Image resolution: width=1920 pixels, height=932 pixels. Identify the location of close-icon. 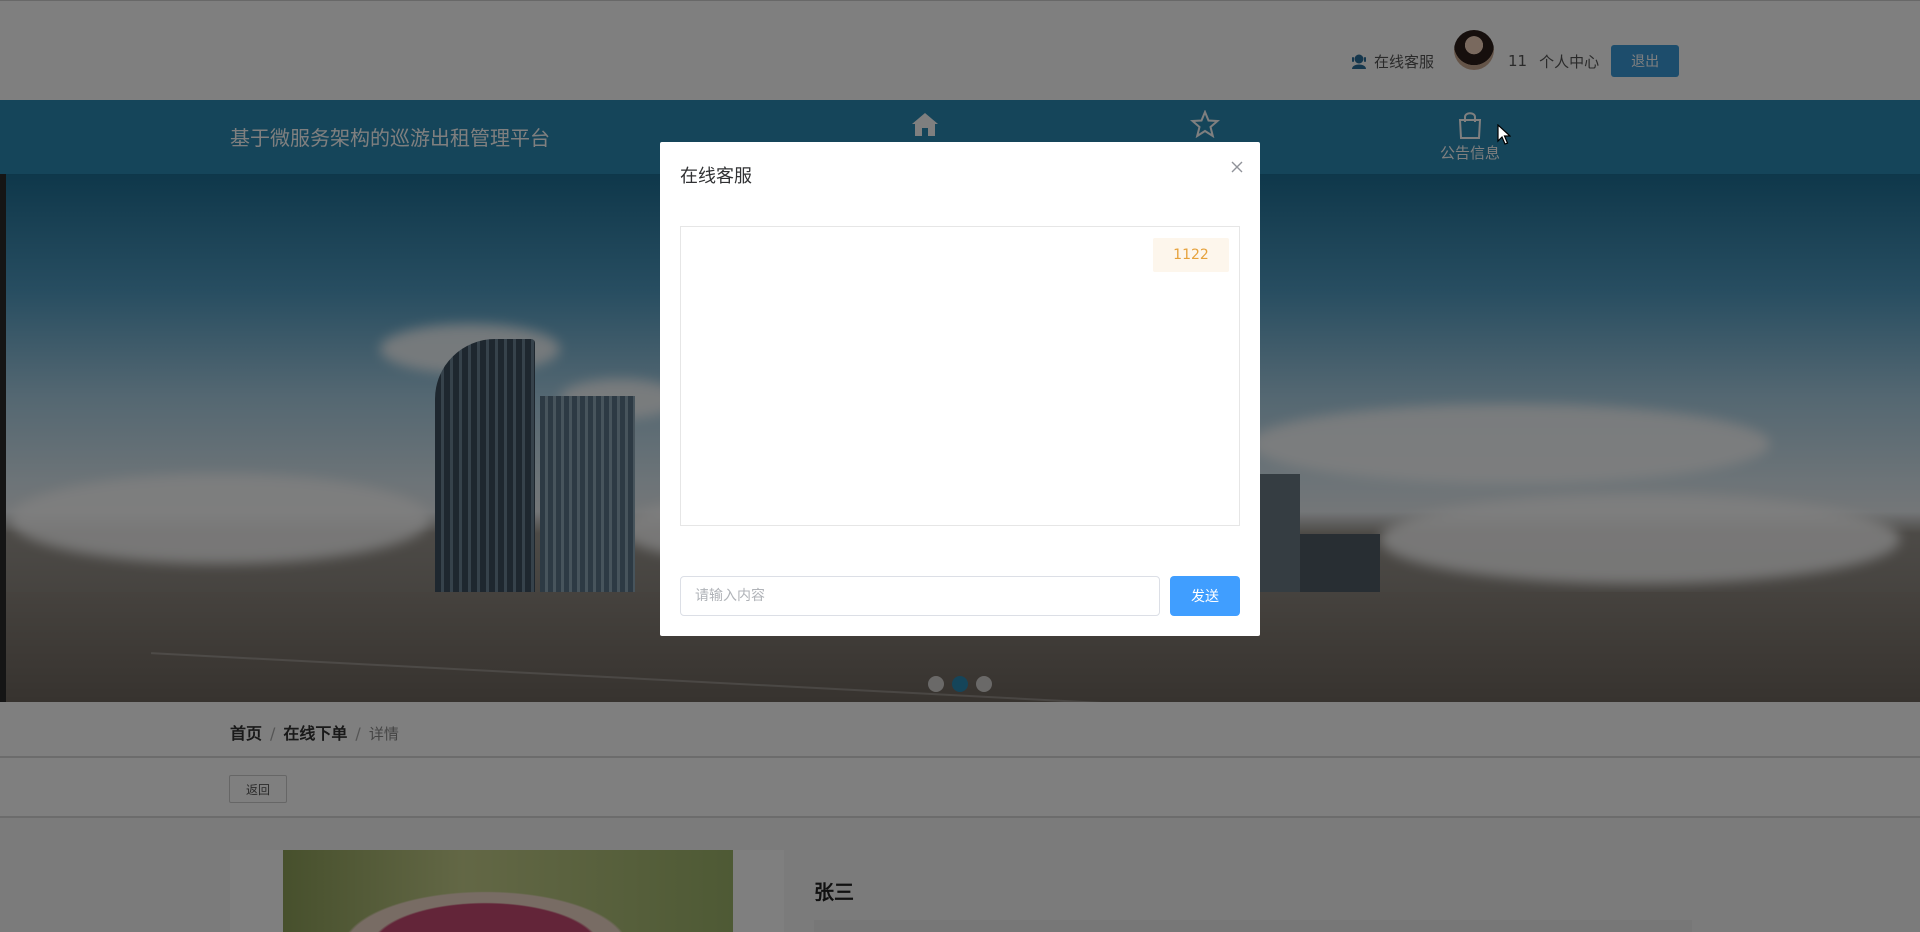
(1237, 167).